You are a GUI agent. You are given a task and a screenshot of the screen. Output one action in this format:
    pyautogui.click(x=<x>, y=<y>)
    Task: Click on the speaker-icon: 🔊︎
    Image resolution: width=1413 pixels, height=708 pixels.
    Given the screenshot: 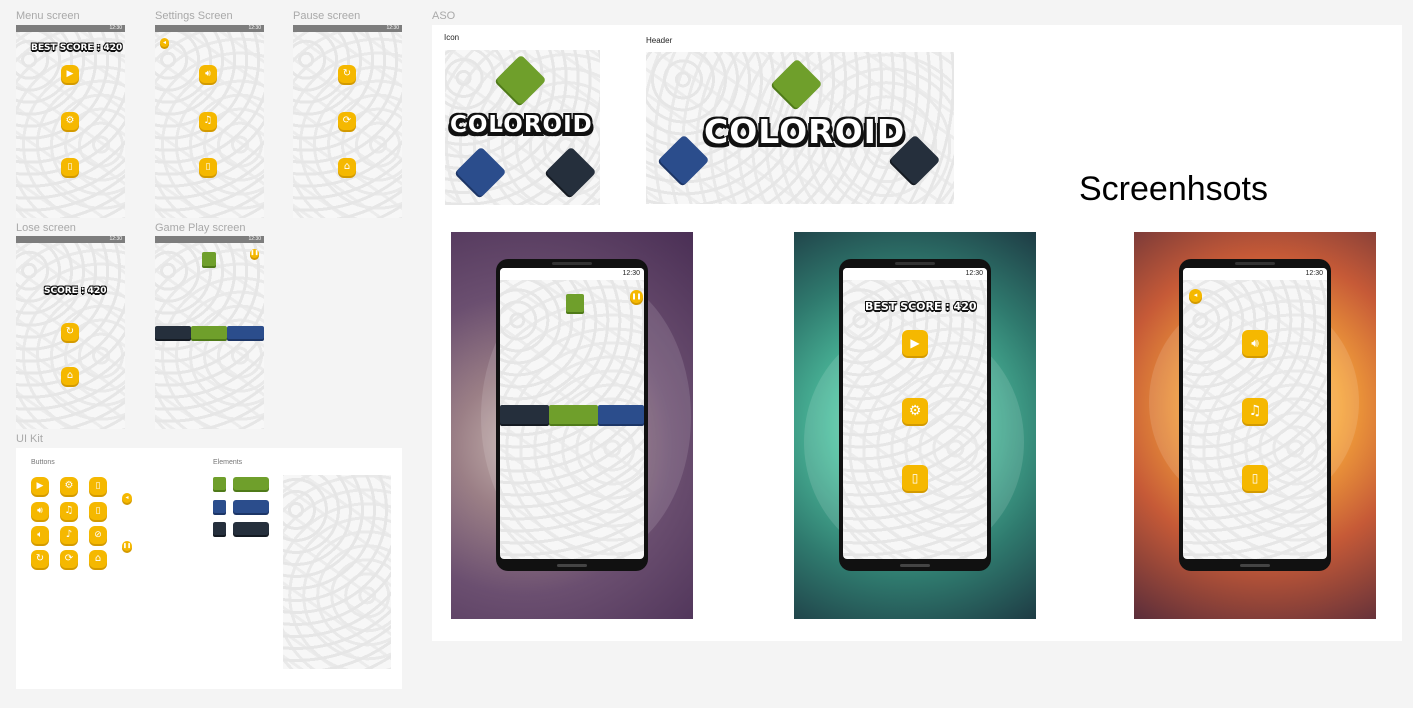 What is the action you would take?
    pyautogui.click(x=1255, y=343)
    